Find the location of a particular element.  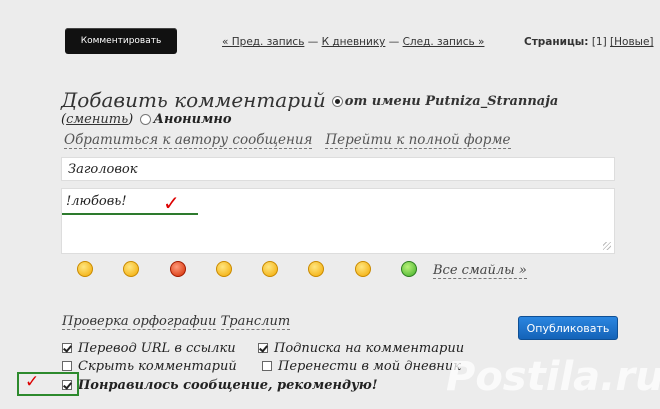

title-input: Заголовок is located at coordinates (338, 169).